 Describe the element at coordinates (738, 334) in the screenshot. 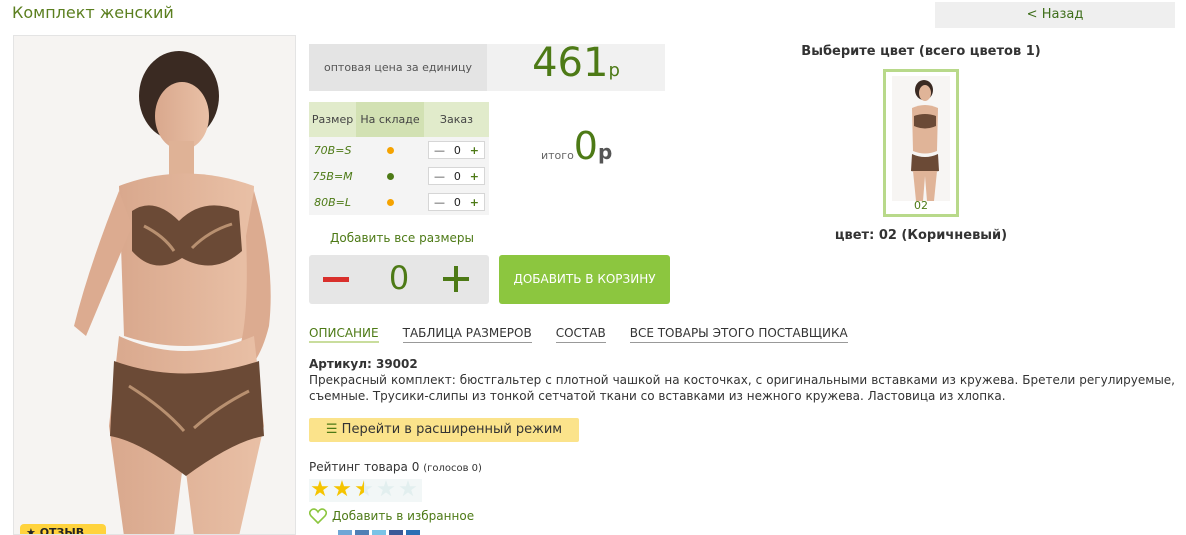

I see `tab-supplier-products: ВСЕ ТОВАРЫ ЭТОГО ПОСТАВЩИКА` at that location.